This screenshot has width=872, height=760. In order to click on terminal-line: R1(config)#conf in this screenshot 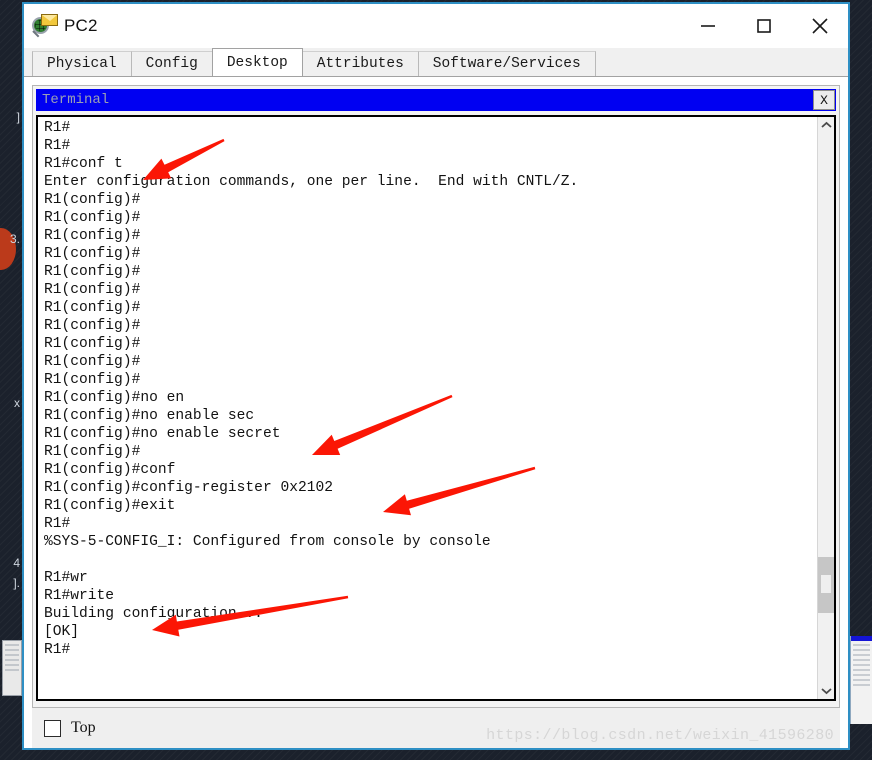, I will do `click(110, 470)`.